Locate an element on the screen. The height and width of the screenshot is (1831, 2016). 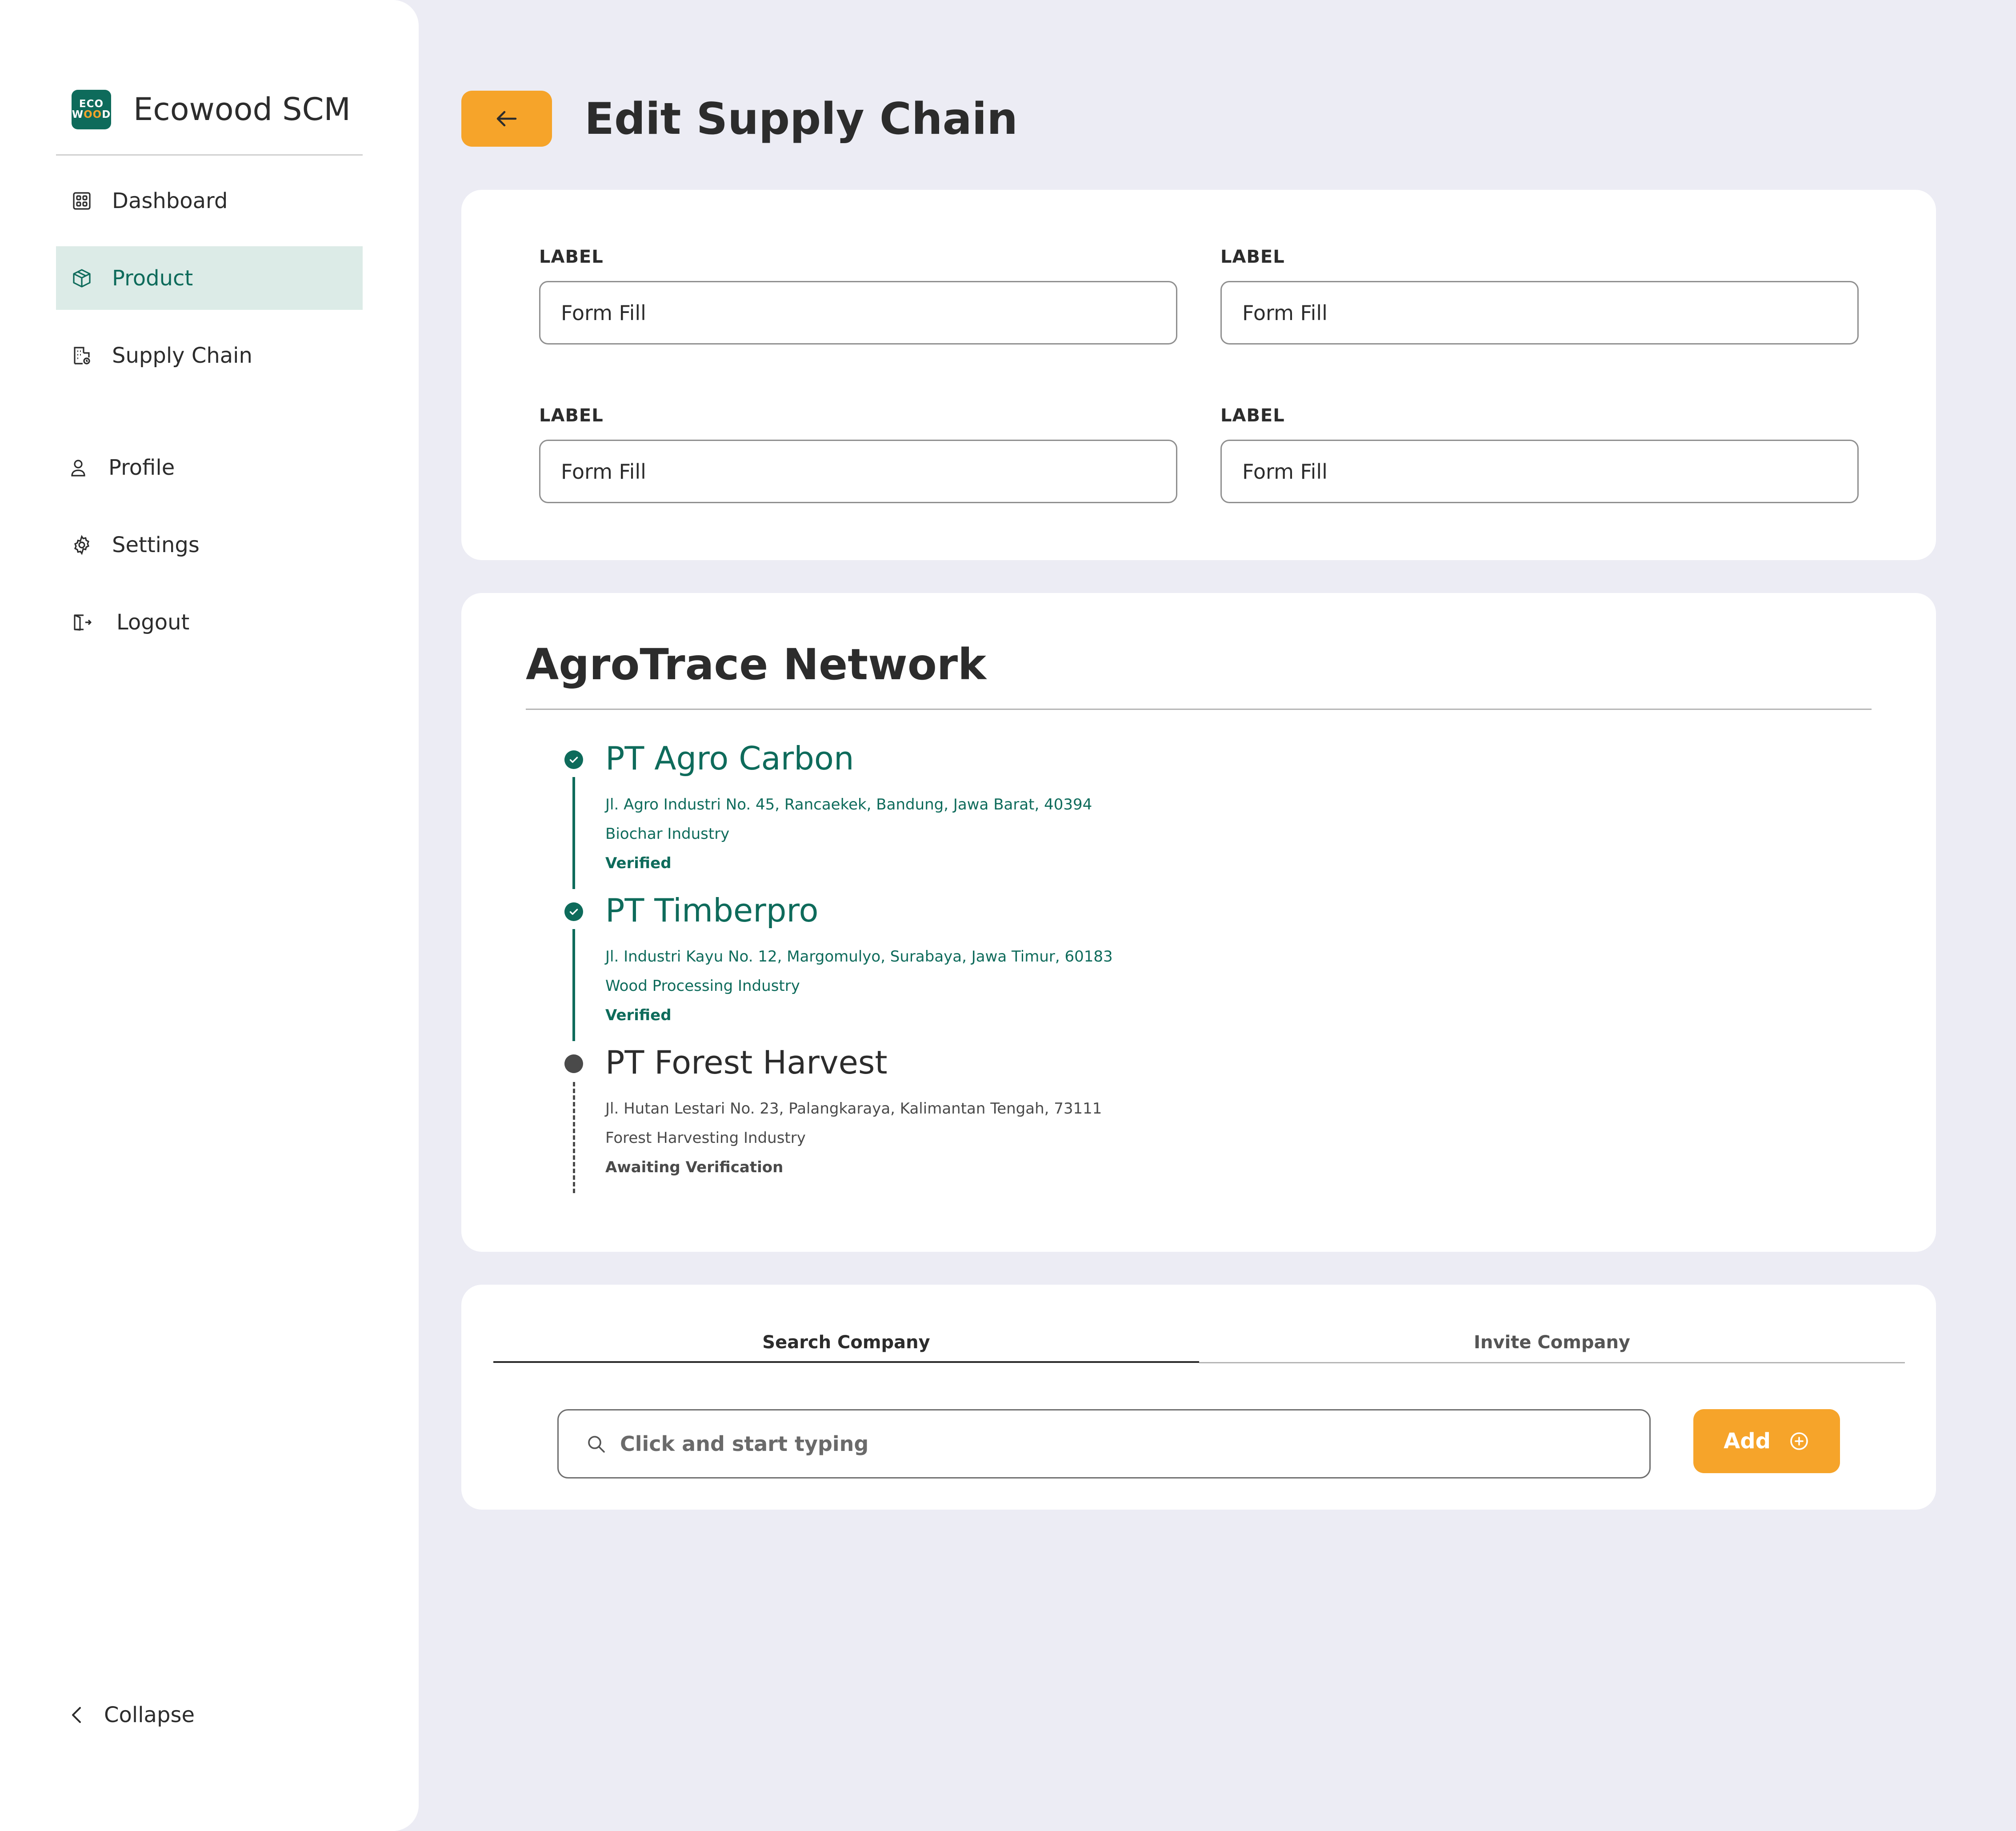
sidebar-item-product: Product is located at coordinates (209, 278).